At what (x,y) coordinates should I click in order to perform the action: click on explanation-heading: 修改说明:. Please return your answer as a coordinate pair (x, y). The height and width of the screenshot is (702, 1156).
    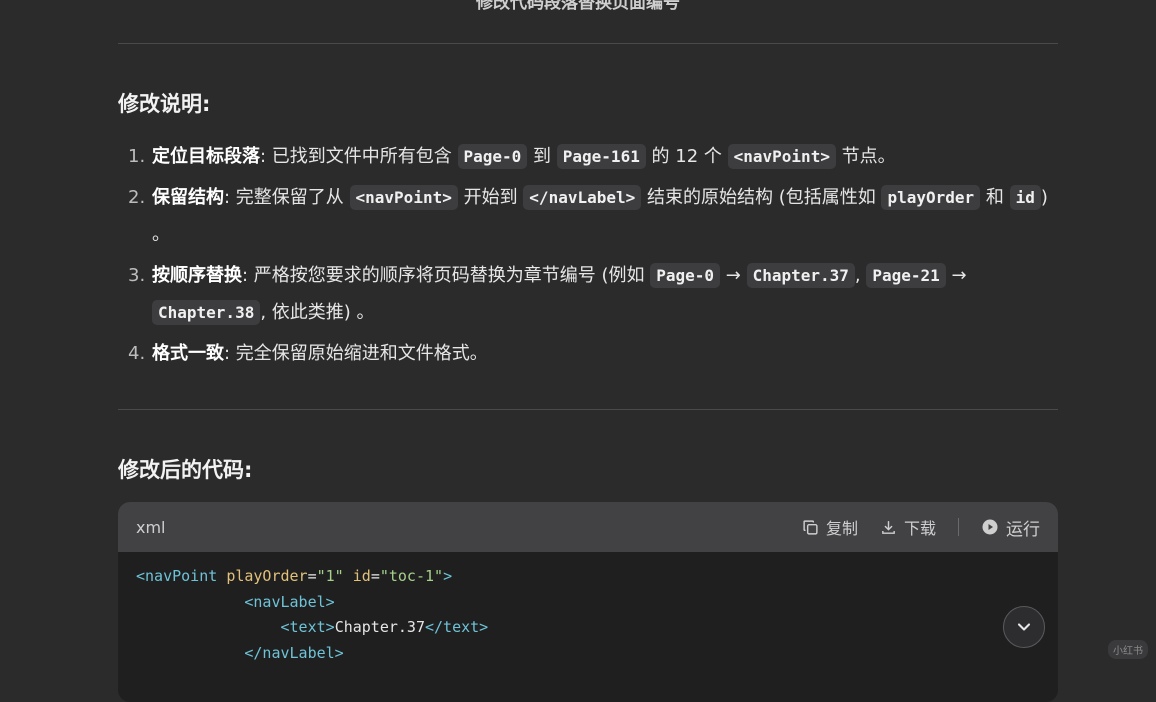
    Looking at the image, I should click on (164, 104).